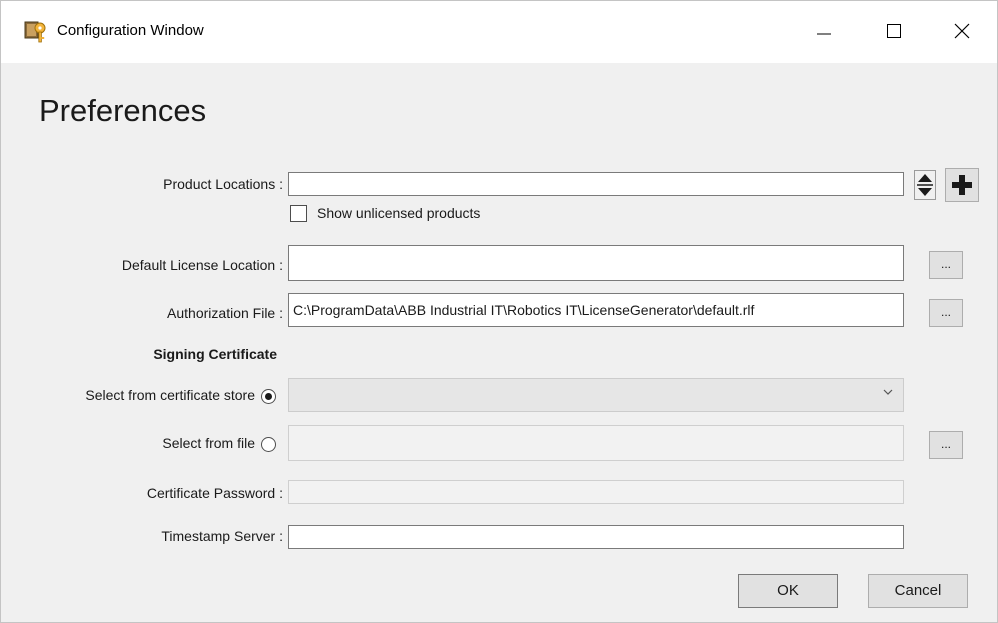  What do you see at coordinates (298, 213) in the screenshot?
I see `show-unlicensed-checkbox` at bounding box center [298, 213].